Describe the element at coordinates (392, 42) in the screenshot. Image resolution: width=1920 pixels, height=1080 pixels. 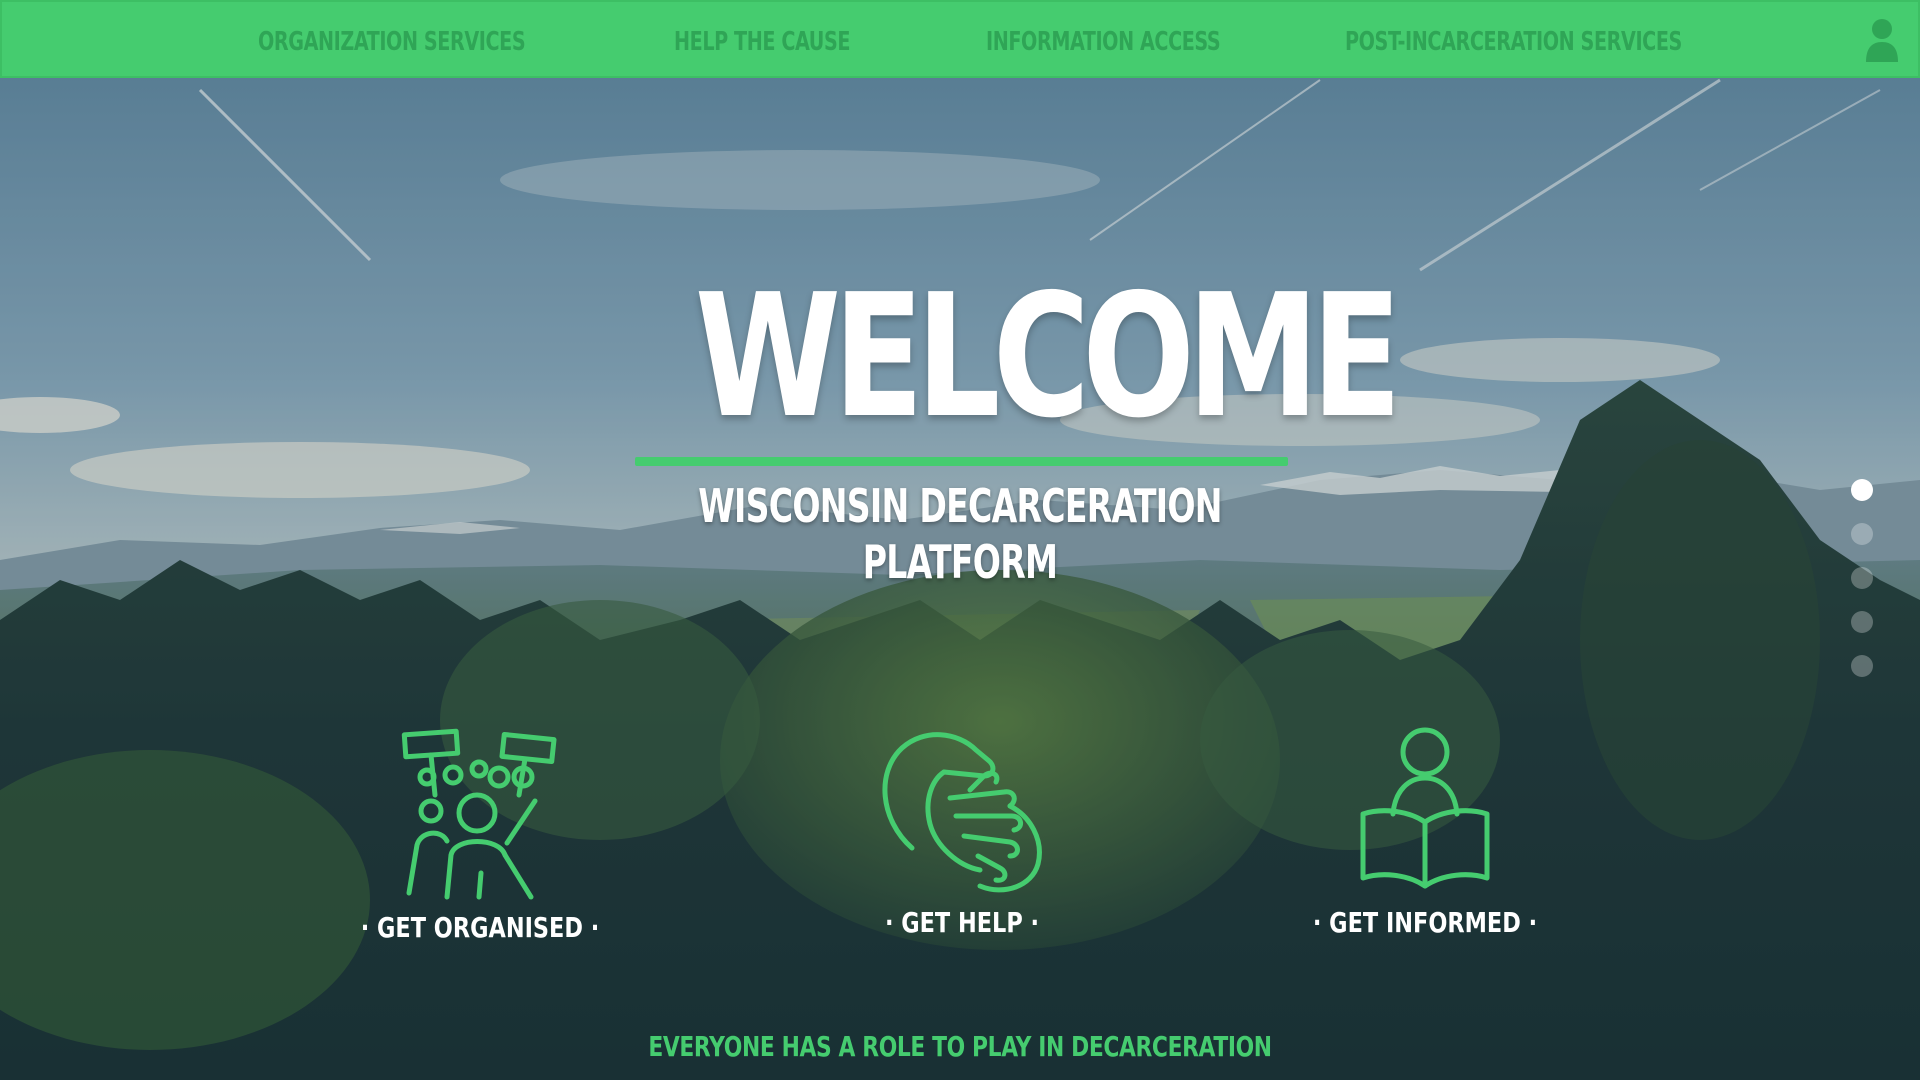
I see `nav-organization-services: ORGANIZATION SERVICES` at that location.